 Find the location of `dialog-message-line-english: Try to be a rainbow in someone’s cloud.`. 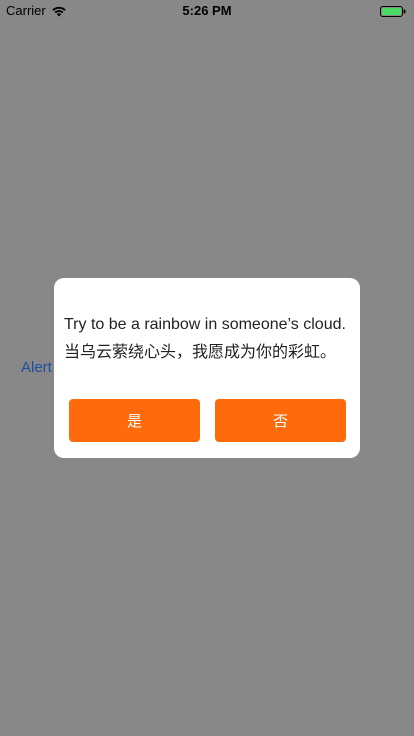

dialog-message-line-english: Try to be a rainbow in someone’s cloud. is located at coordinates (205, 324).